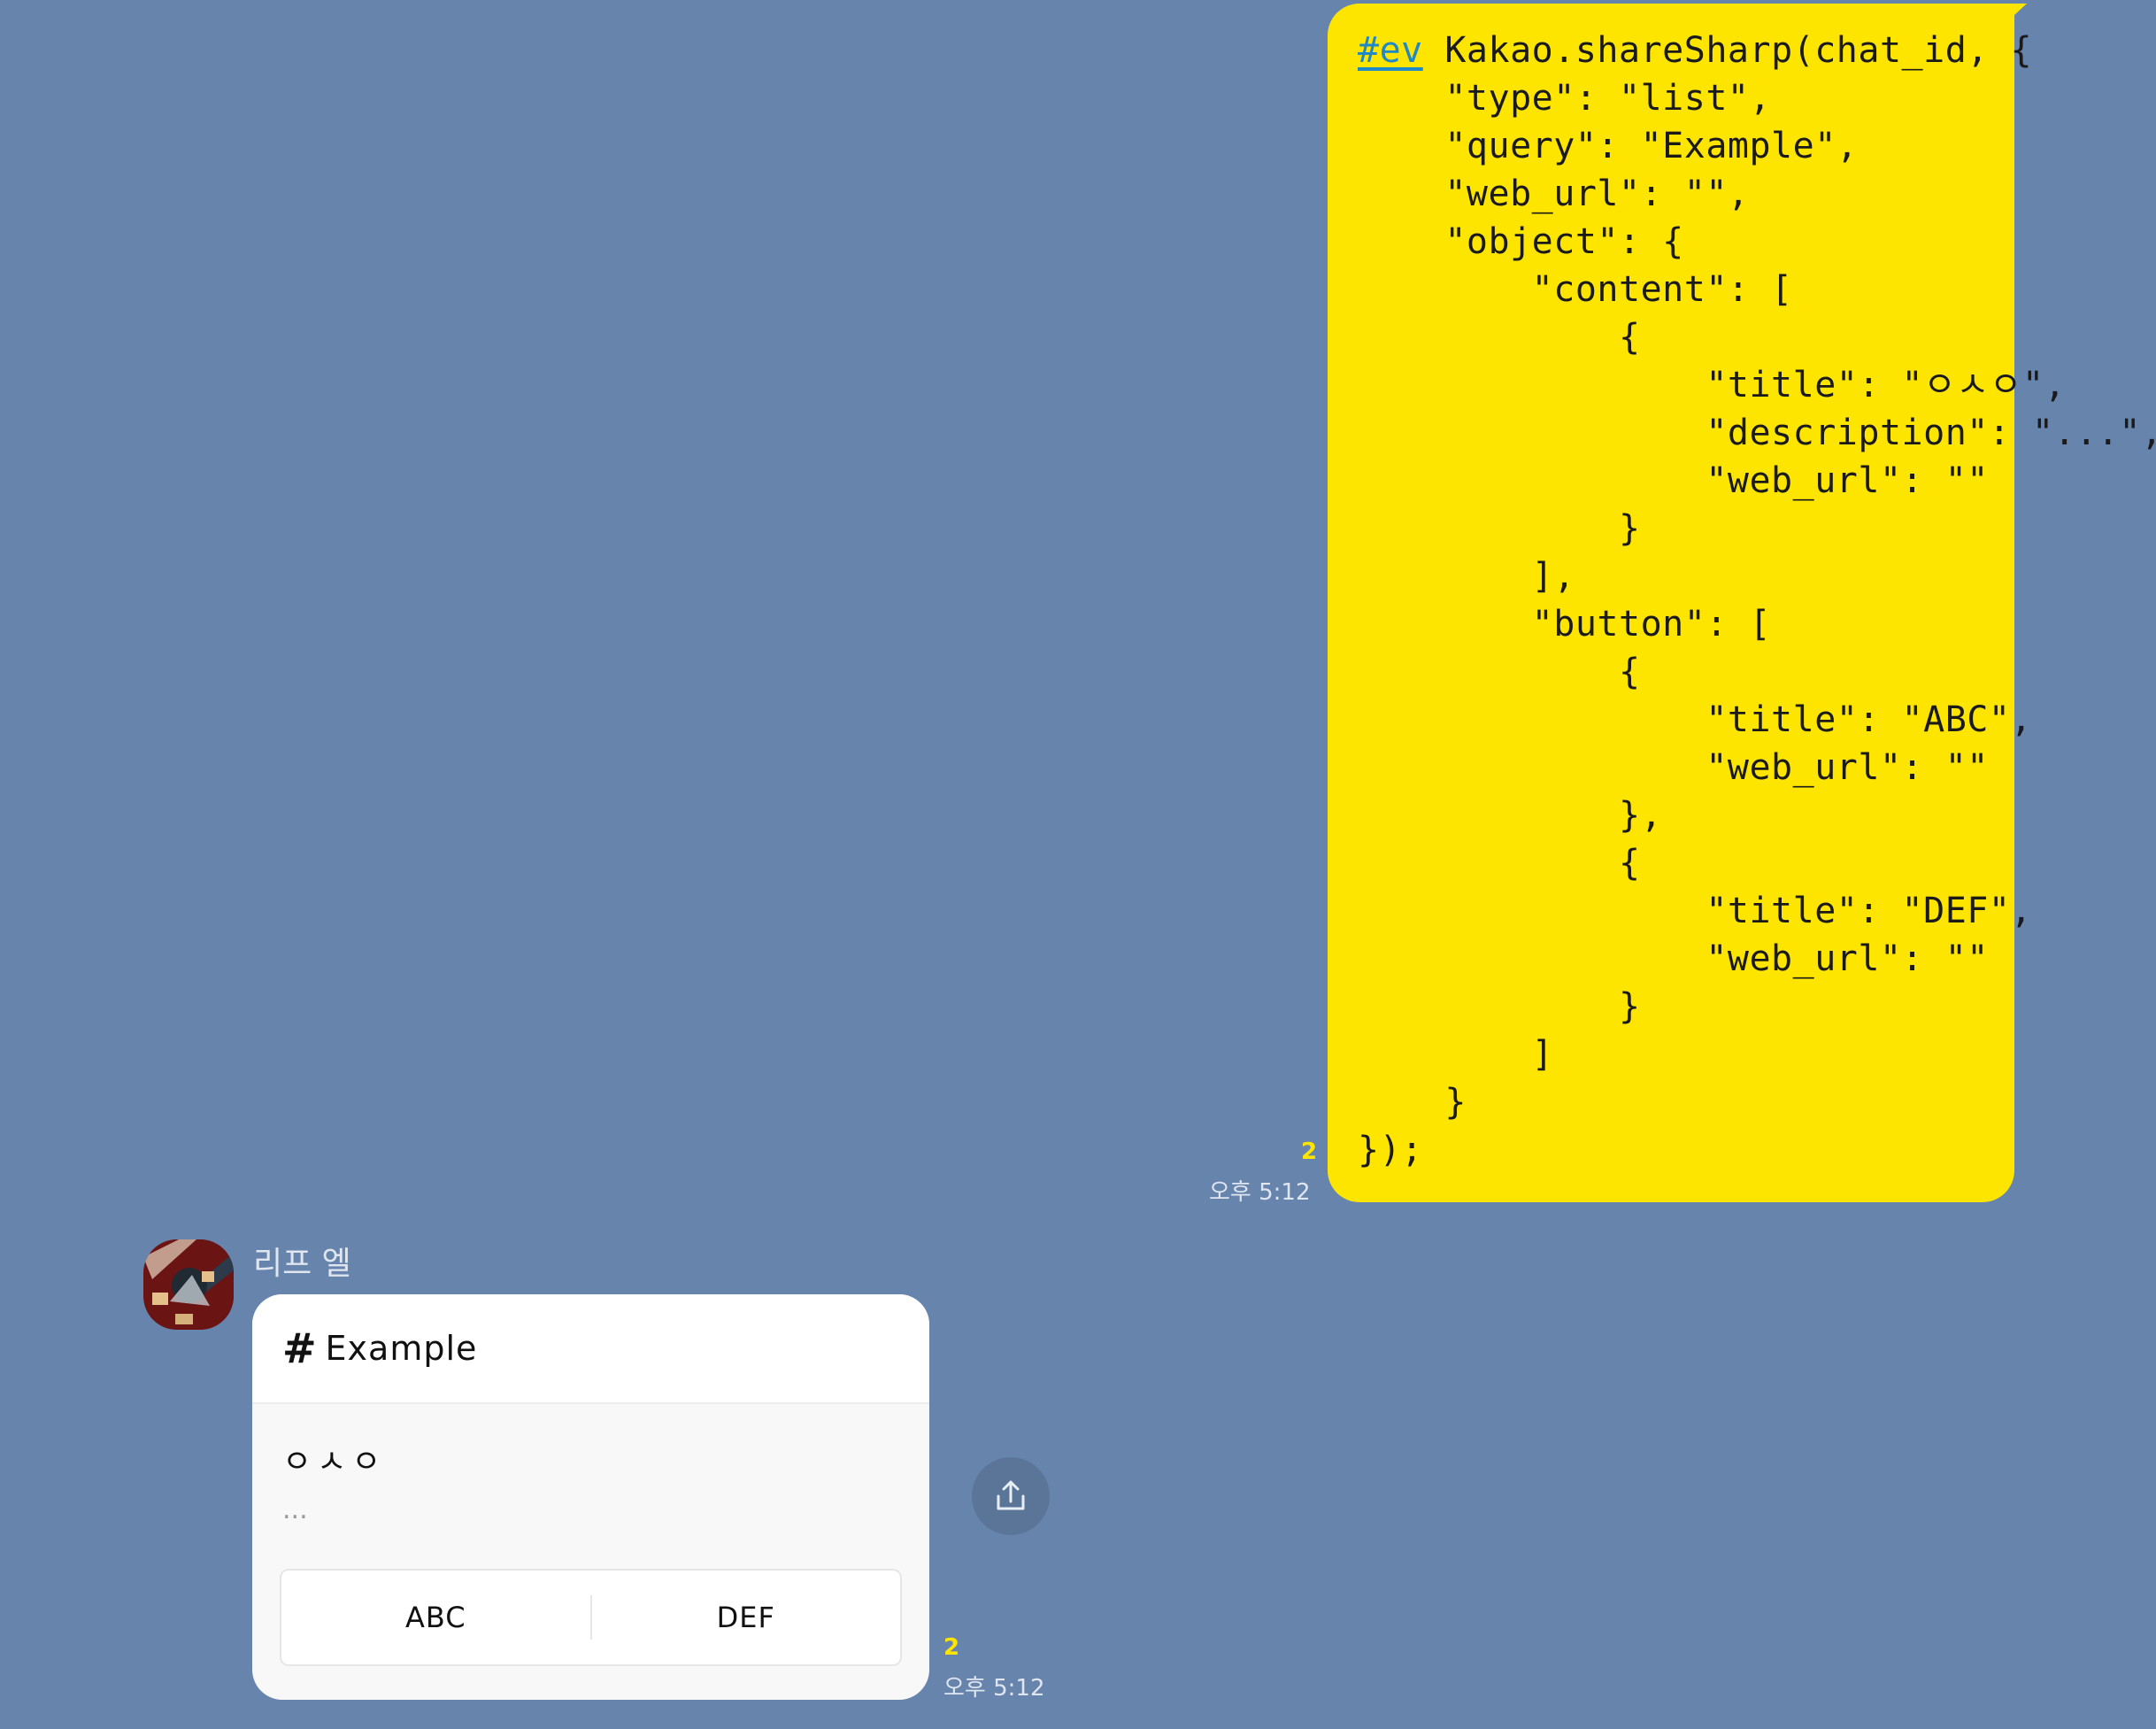  What do you see at coordinates (302, 1264) in the screenshot?
I see `sender-name: 리프 엘` at bounding box center [302, 1264].